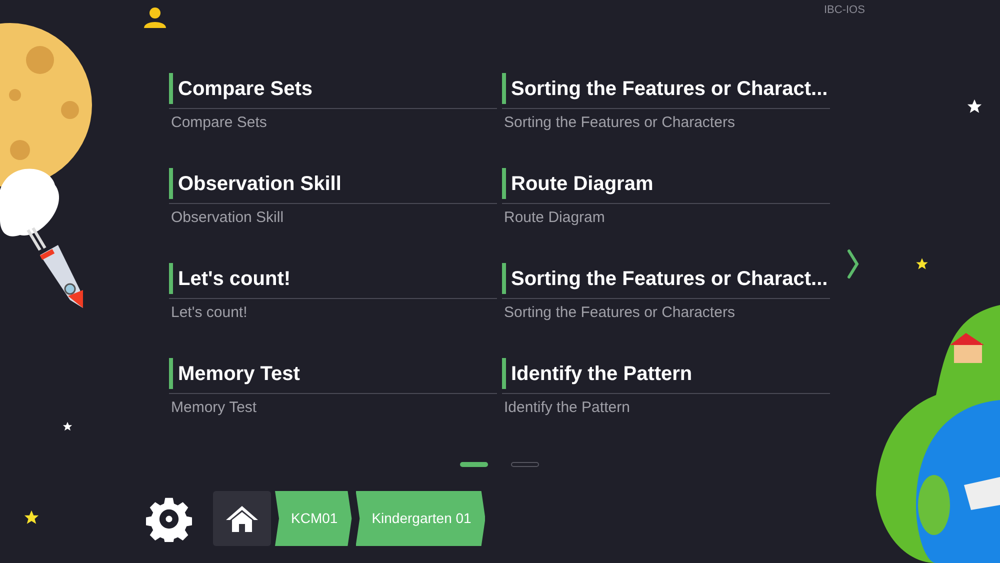 This screenshot has height=563, width=1000. What do you see at coordinates (333, 278) in the screenshot?
I see `lesson-title: Let's count!` at bounding box center [333, 278].